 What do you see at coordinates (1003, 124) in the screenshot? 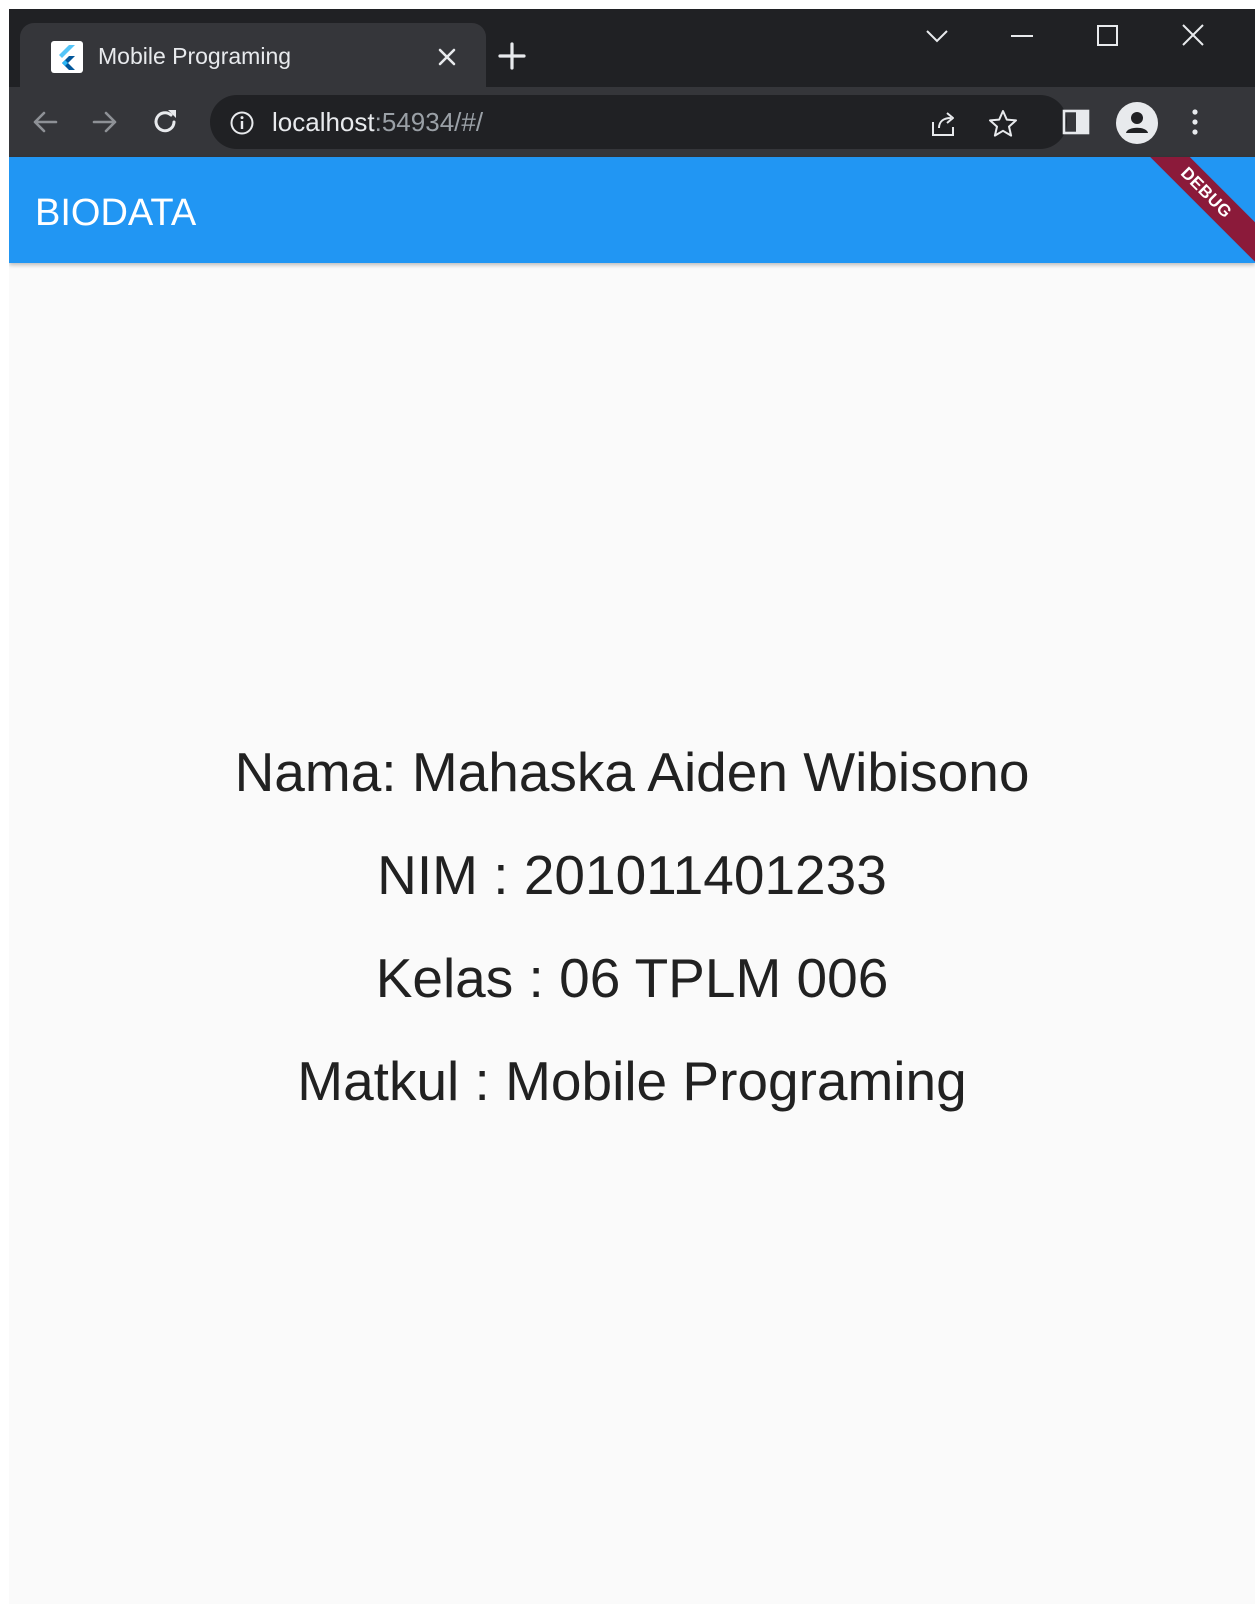
I see `star-icon` at bounding box center [1003, 124].